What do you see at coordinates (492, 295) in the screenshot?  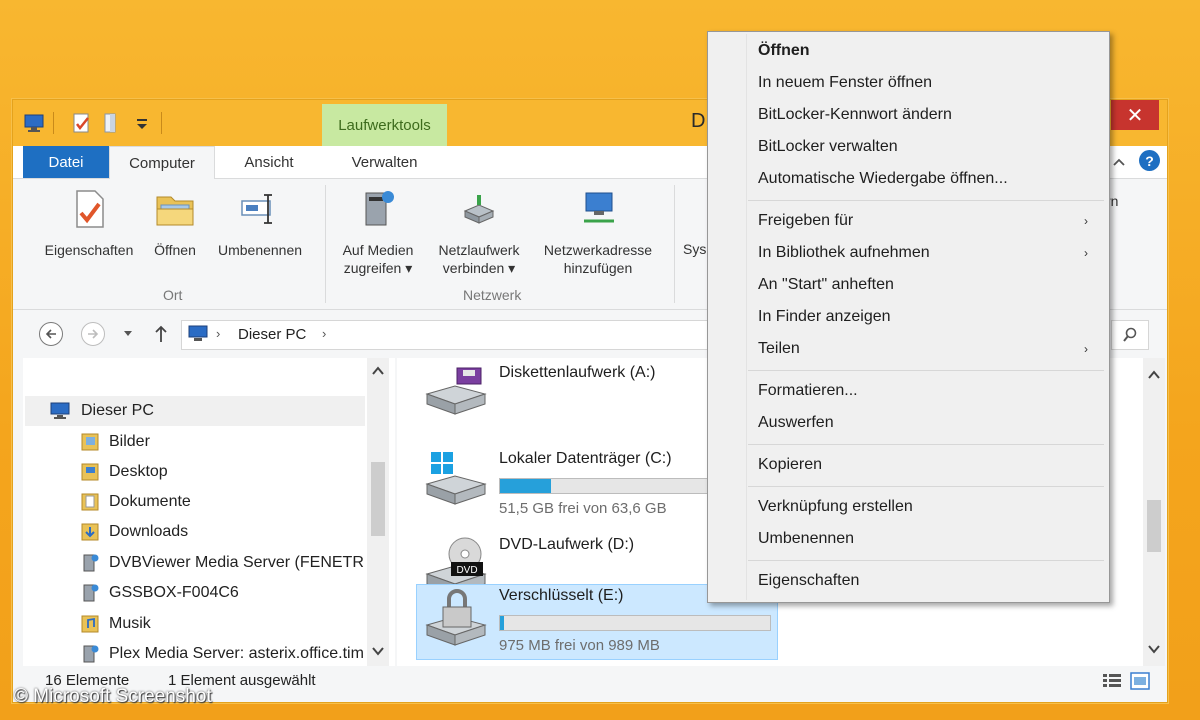 I see `group-label-netzwerk: Netzwerk` at bounding box center [492, 295].